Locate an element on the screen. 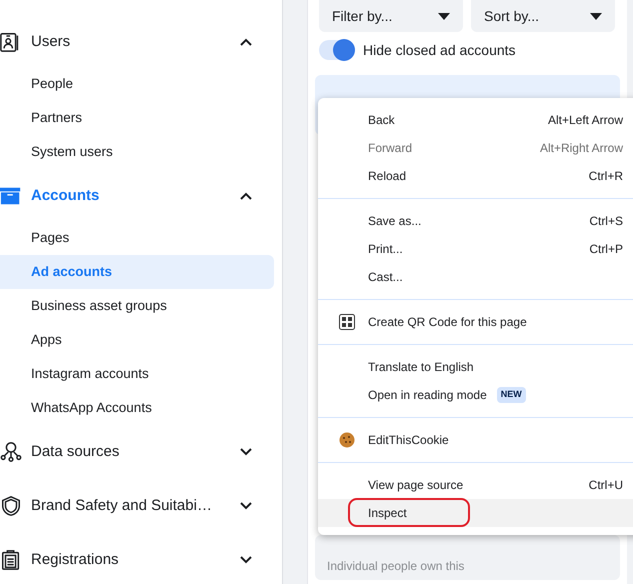 This screenshot has width=633, height=584. toggle-label: Hide closed ad accounts is located at coordinates (439, 50).